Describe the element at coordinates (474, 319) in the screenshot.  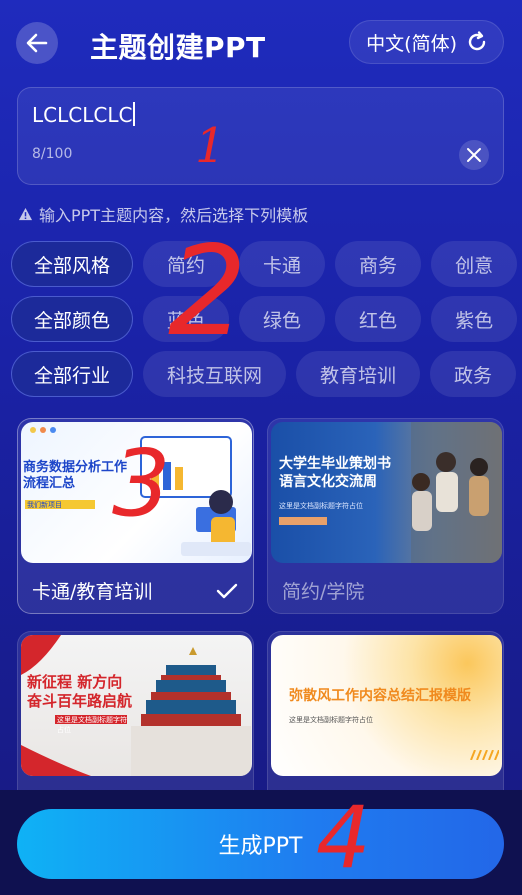
I see `chip-color-purple: 紫色` at that location.